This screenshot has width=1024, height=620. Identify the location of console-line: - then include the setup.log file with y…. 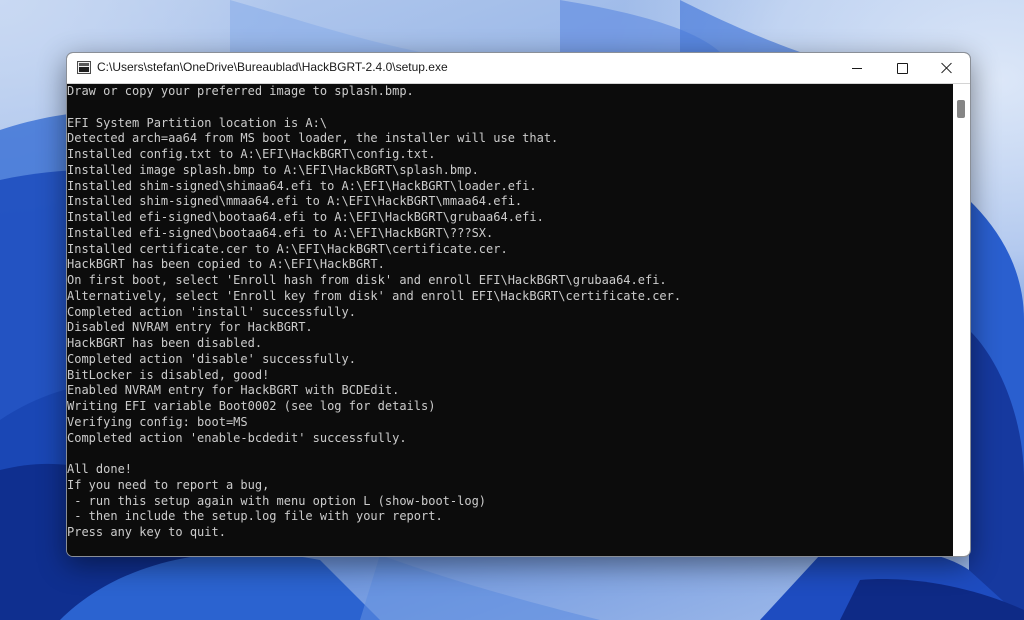
(255, 516).